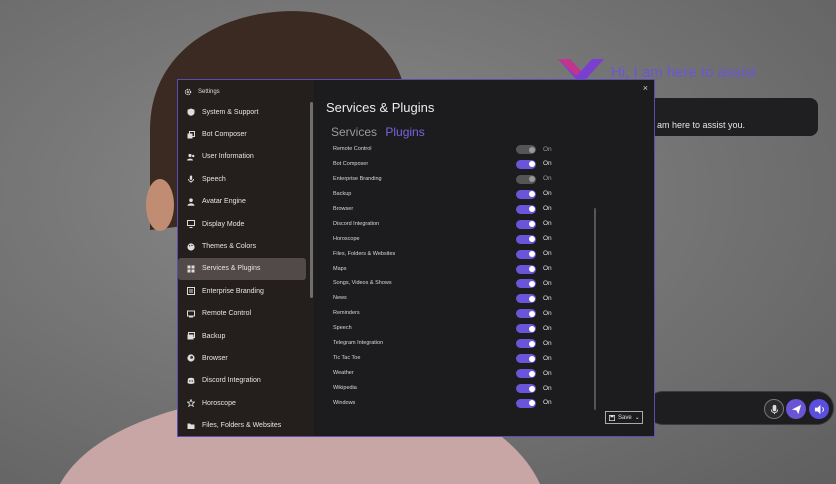 The height and width of the screenshot is (484, 836). What do you see at coordinates (448, 358) in the screenshot?
I see `plugin-row: Tic Tac Toe On` at bounding box center [448, 358].